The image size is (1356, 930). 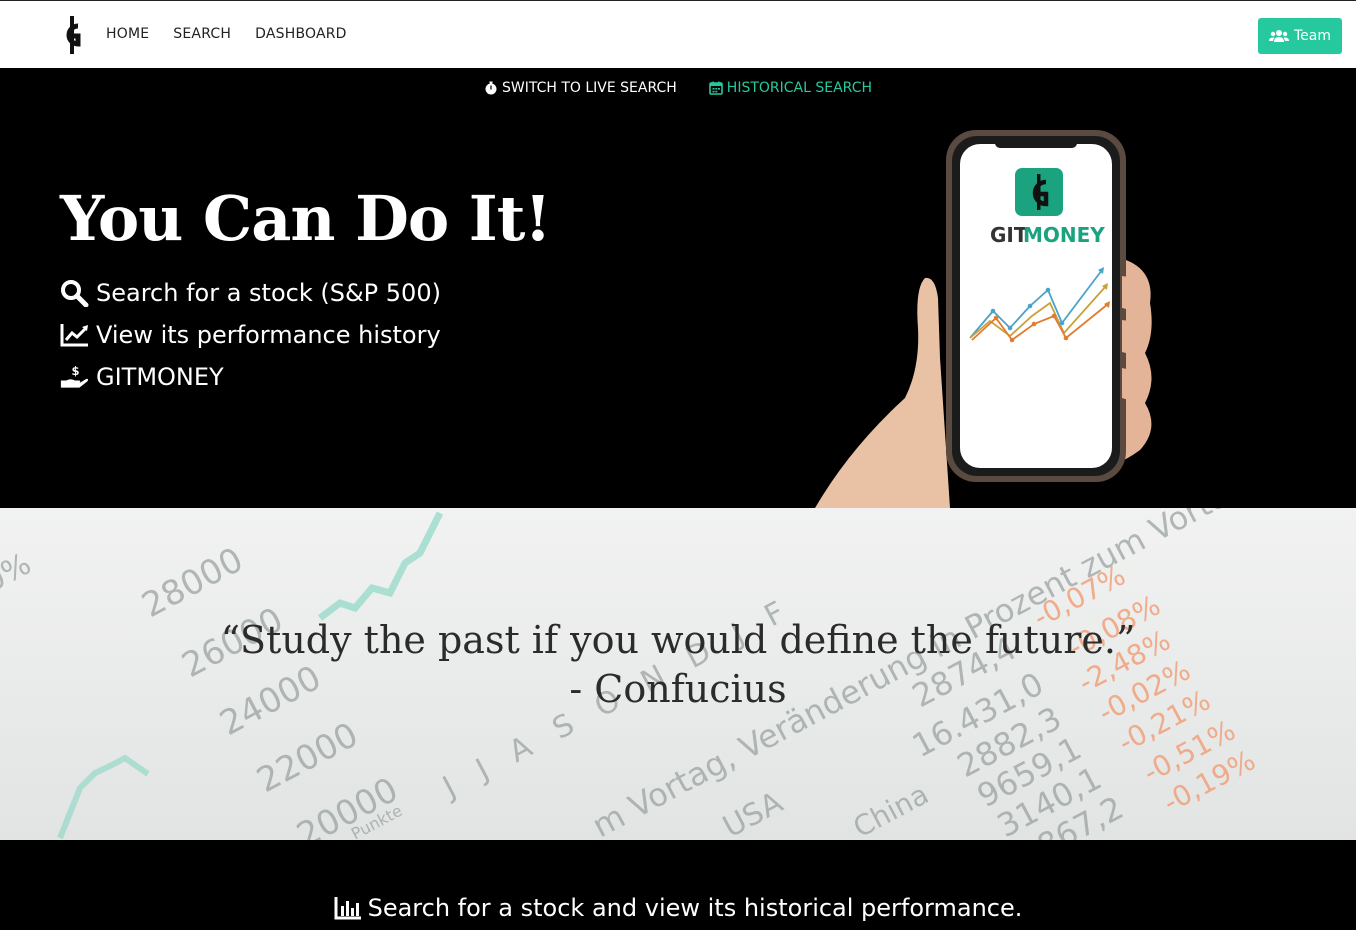 What do you see at coordinates (202, 34) in the screenshot?
I see `nav-link-search: SEARCH` at bounding box center [202, 34].